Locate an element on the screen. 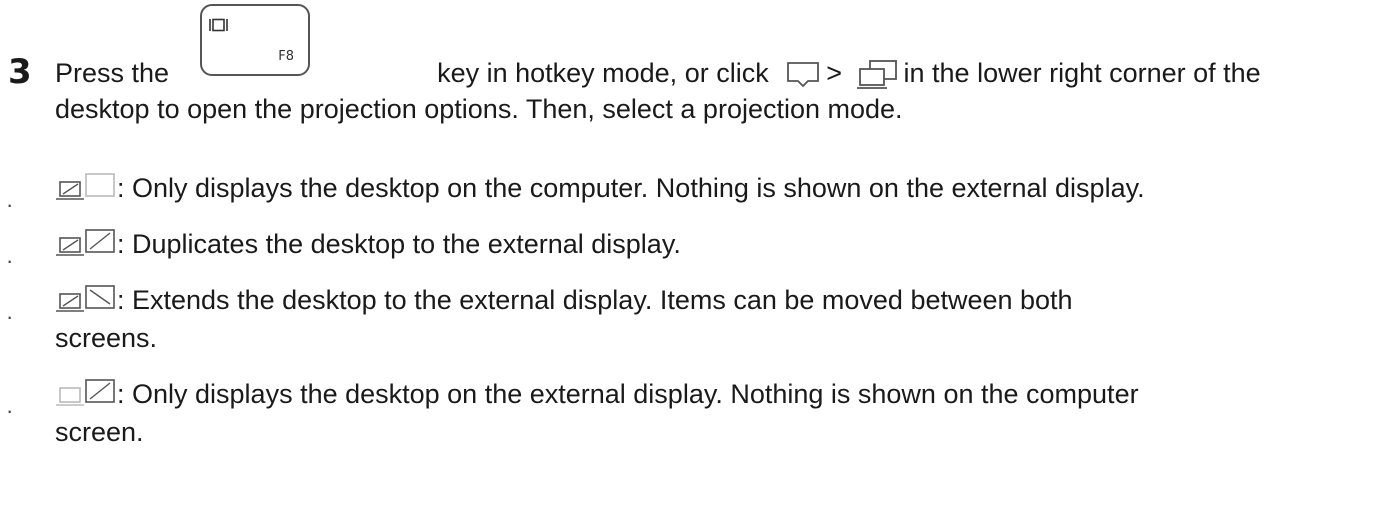  second-screen-only-icon is located at coordinates (84, 393).